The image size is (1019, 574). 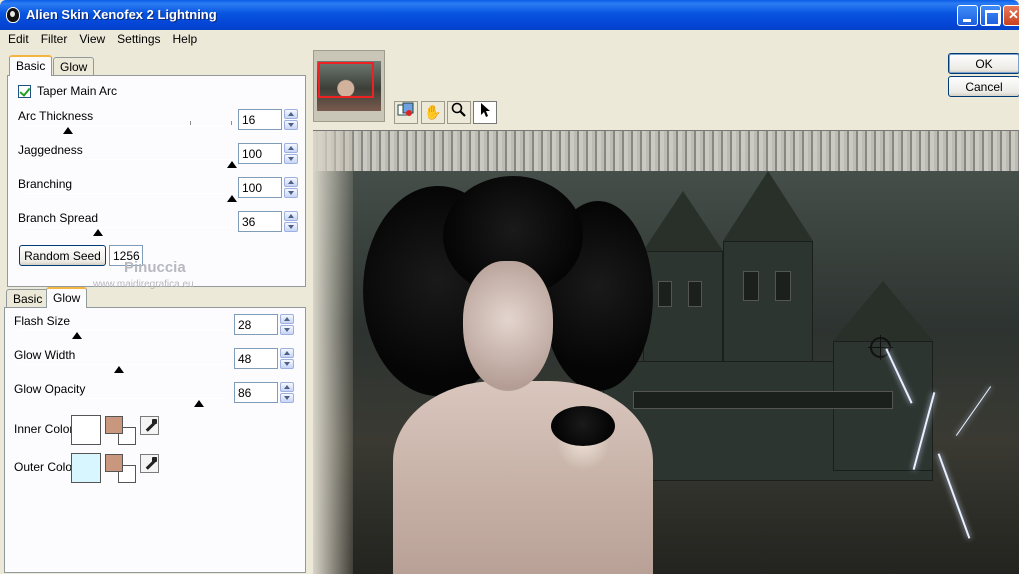 I want to click on jaggedness-track, so click(x=127, y=159).